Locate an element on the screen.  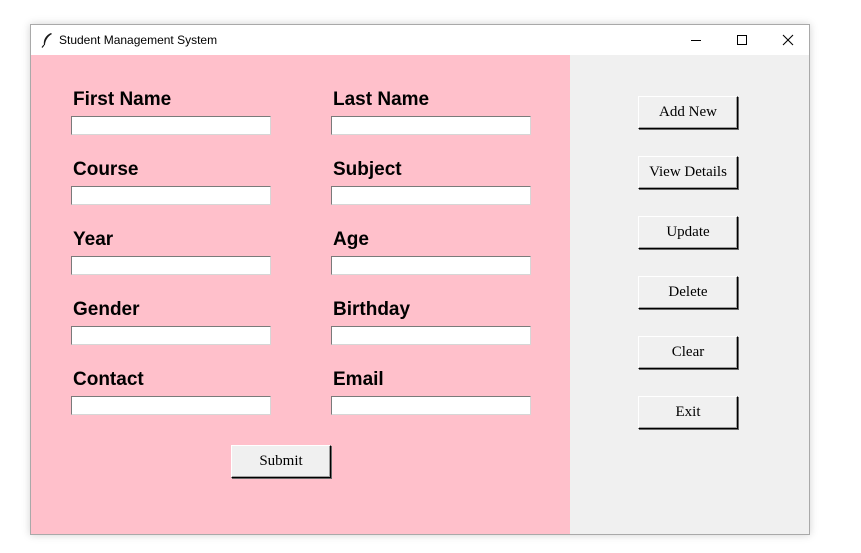
delete-button: Delete is located at coordinates (688, 292).